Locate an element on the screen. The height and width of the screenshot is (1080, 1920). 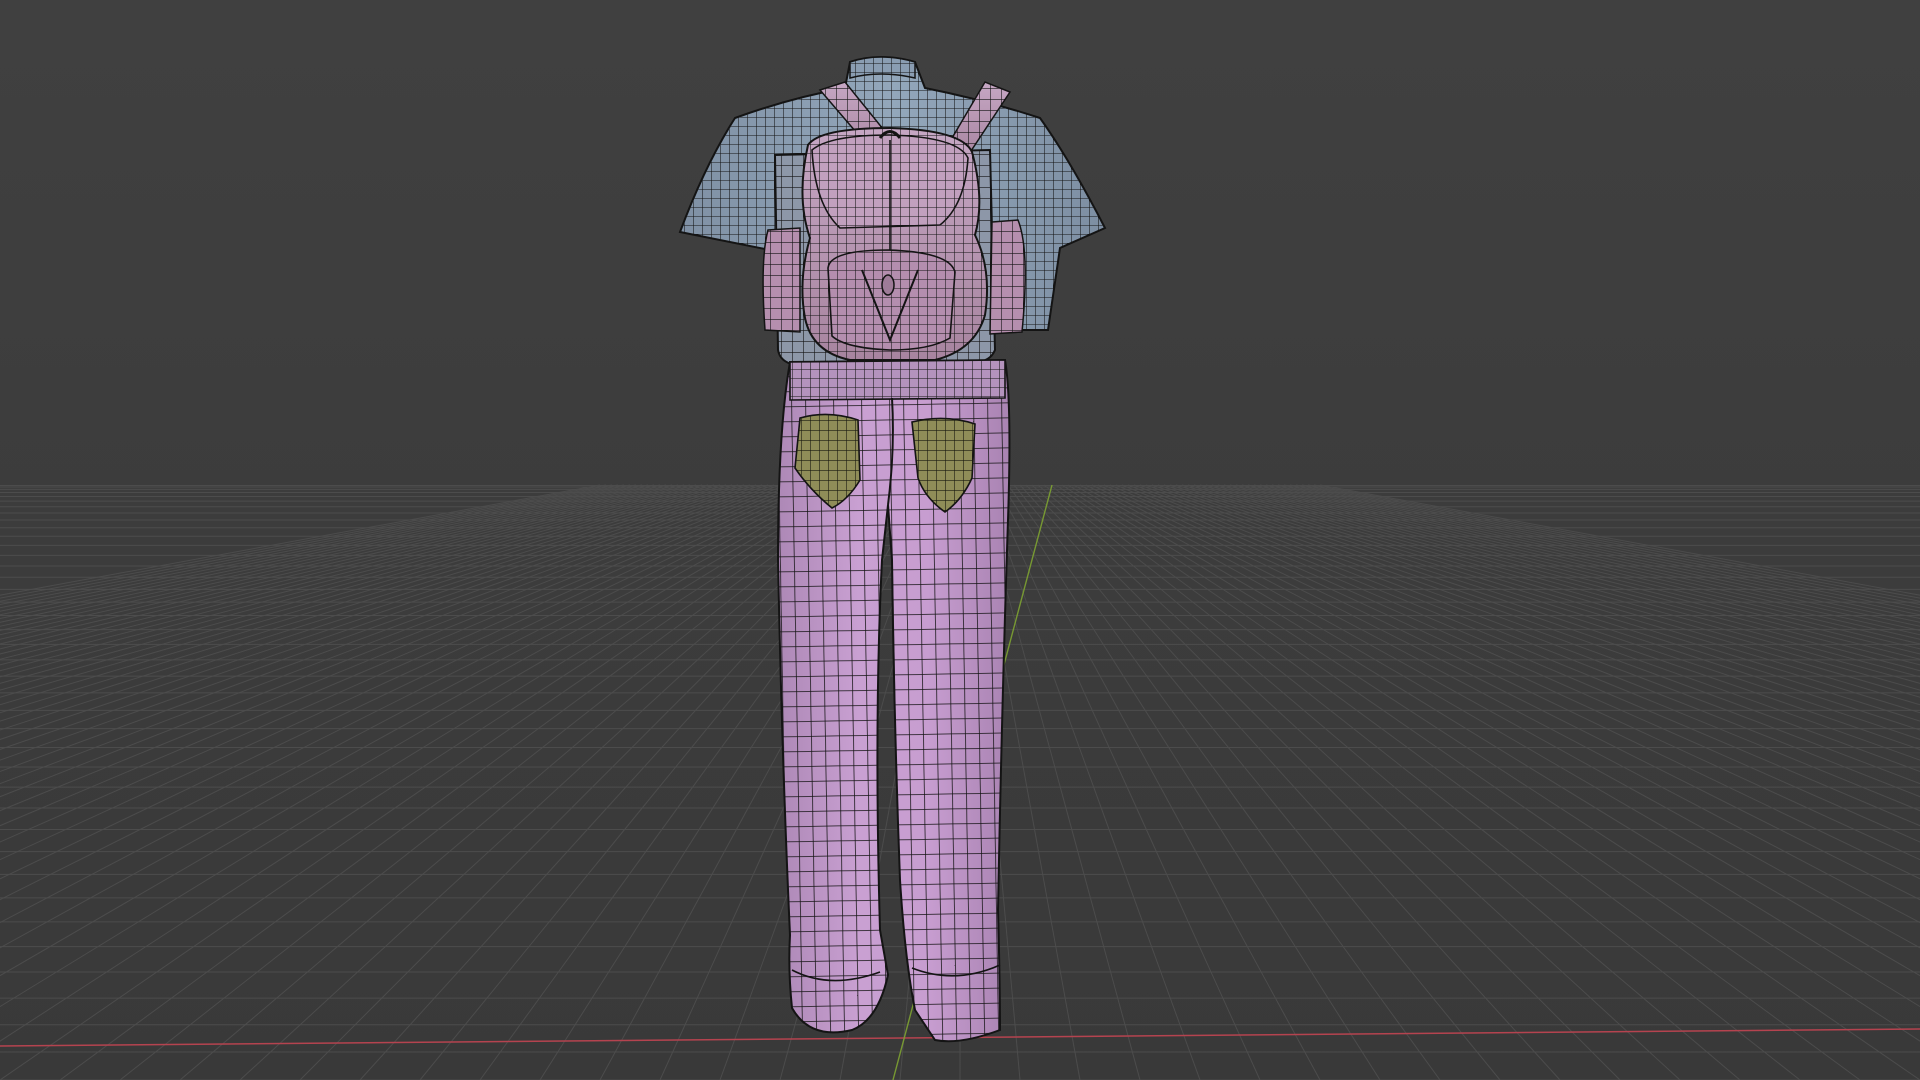
backpack-mesh is located at coordinates (894, 246).